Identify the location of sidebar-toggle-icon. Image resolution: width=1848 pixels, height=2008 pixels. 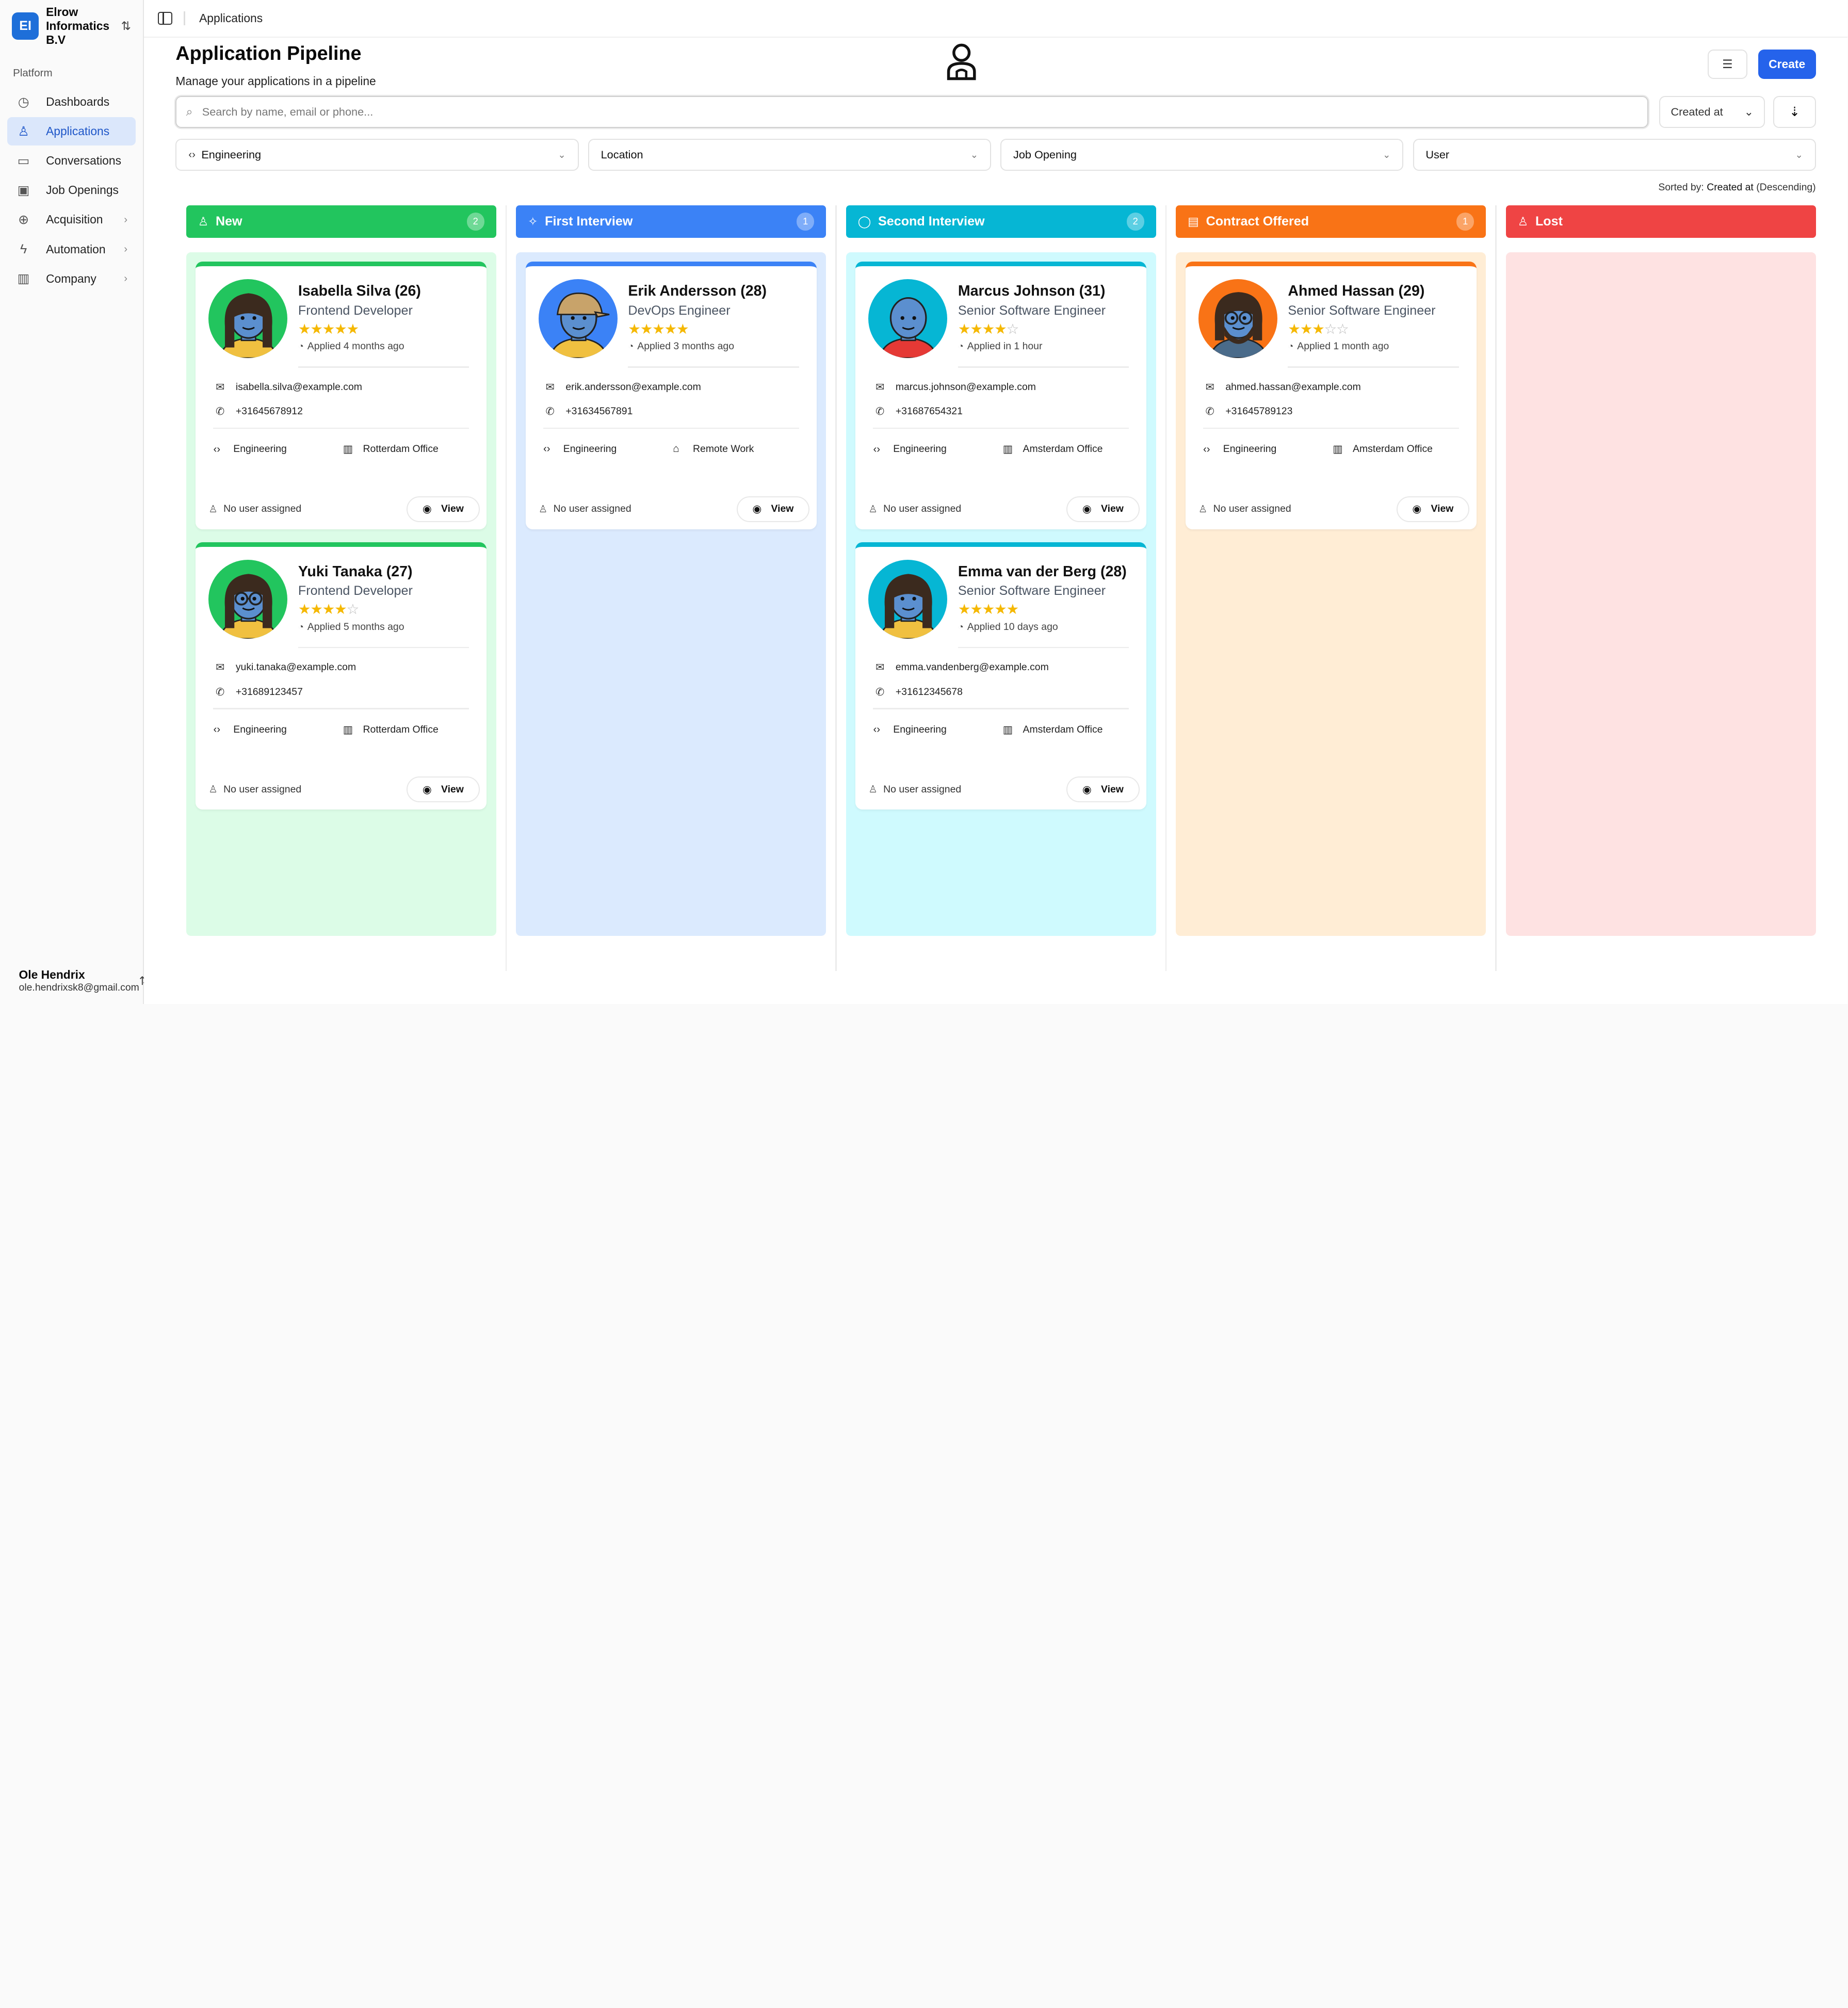
(165, 18).